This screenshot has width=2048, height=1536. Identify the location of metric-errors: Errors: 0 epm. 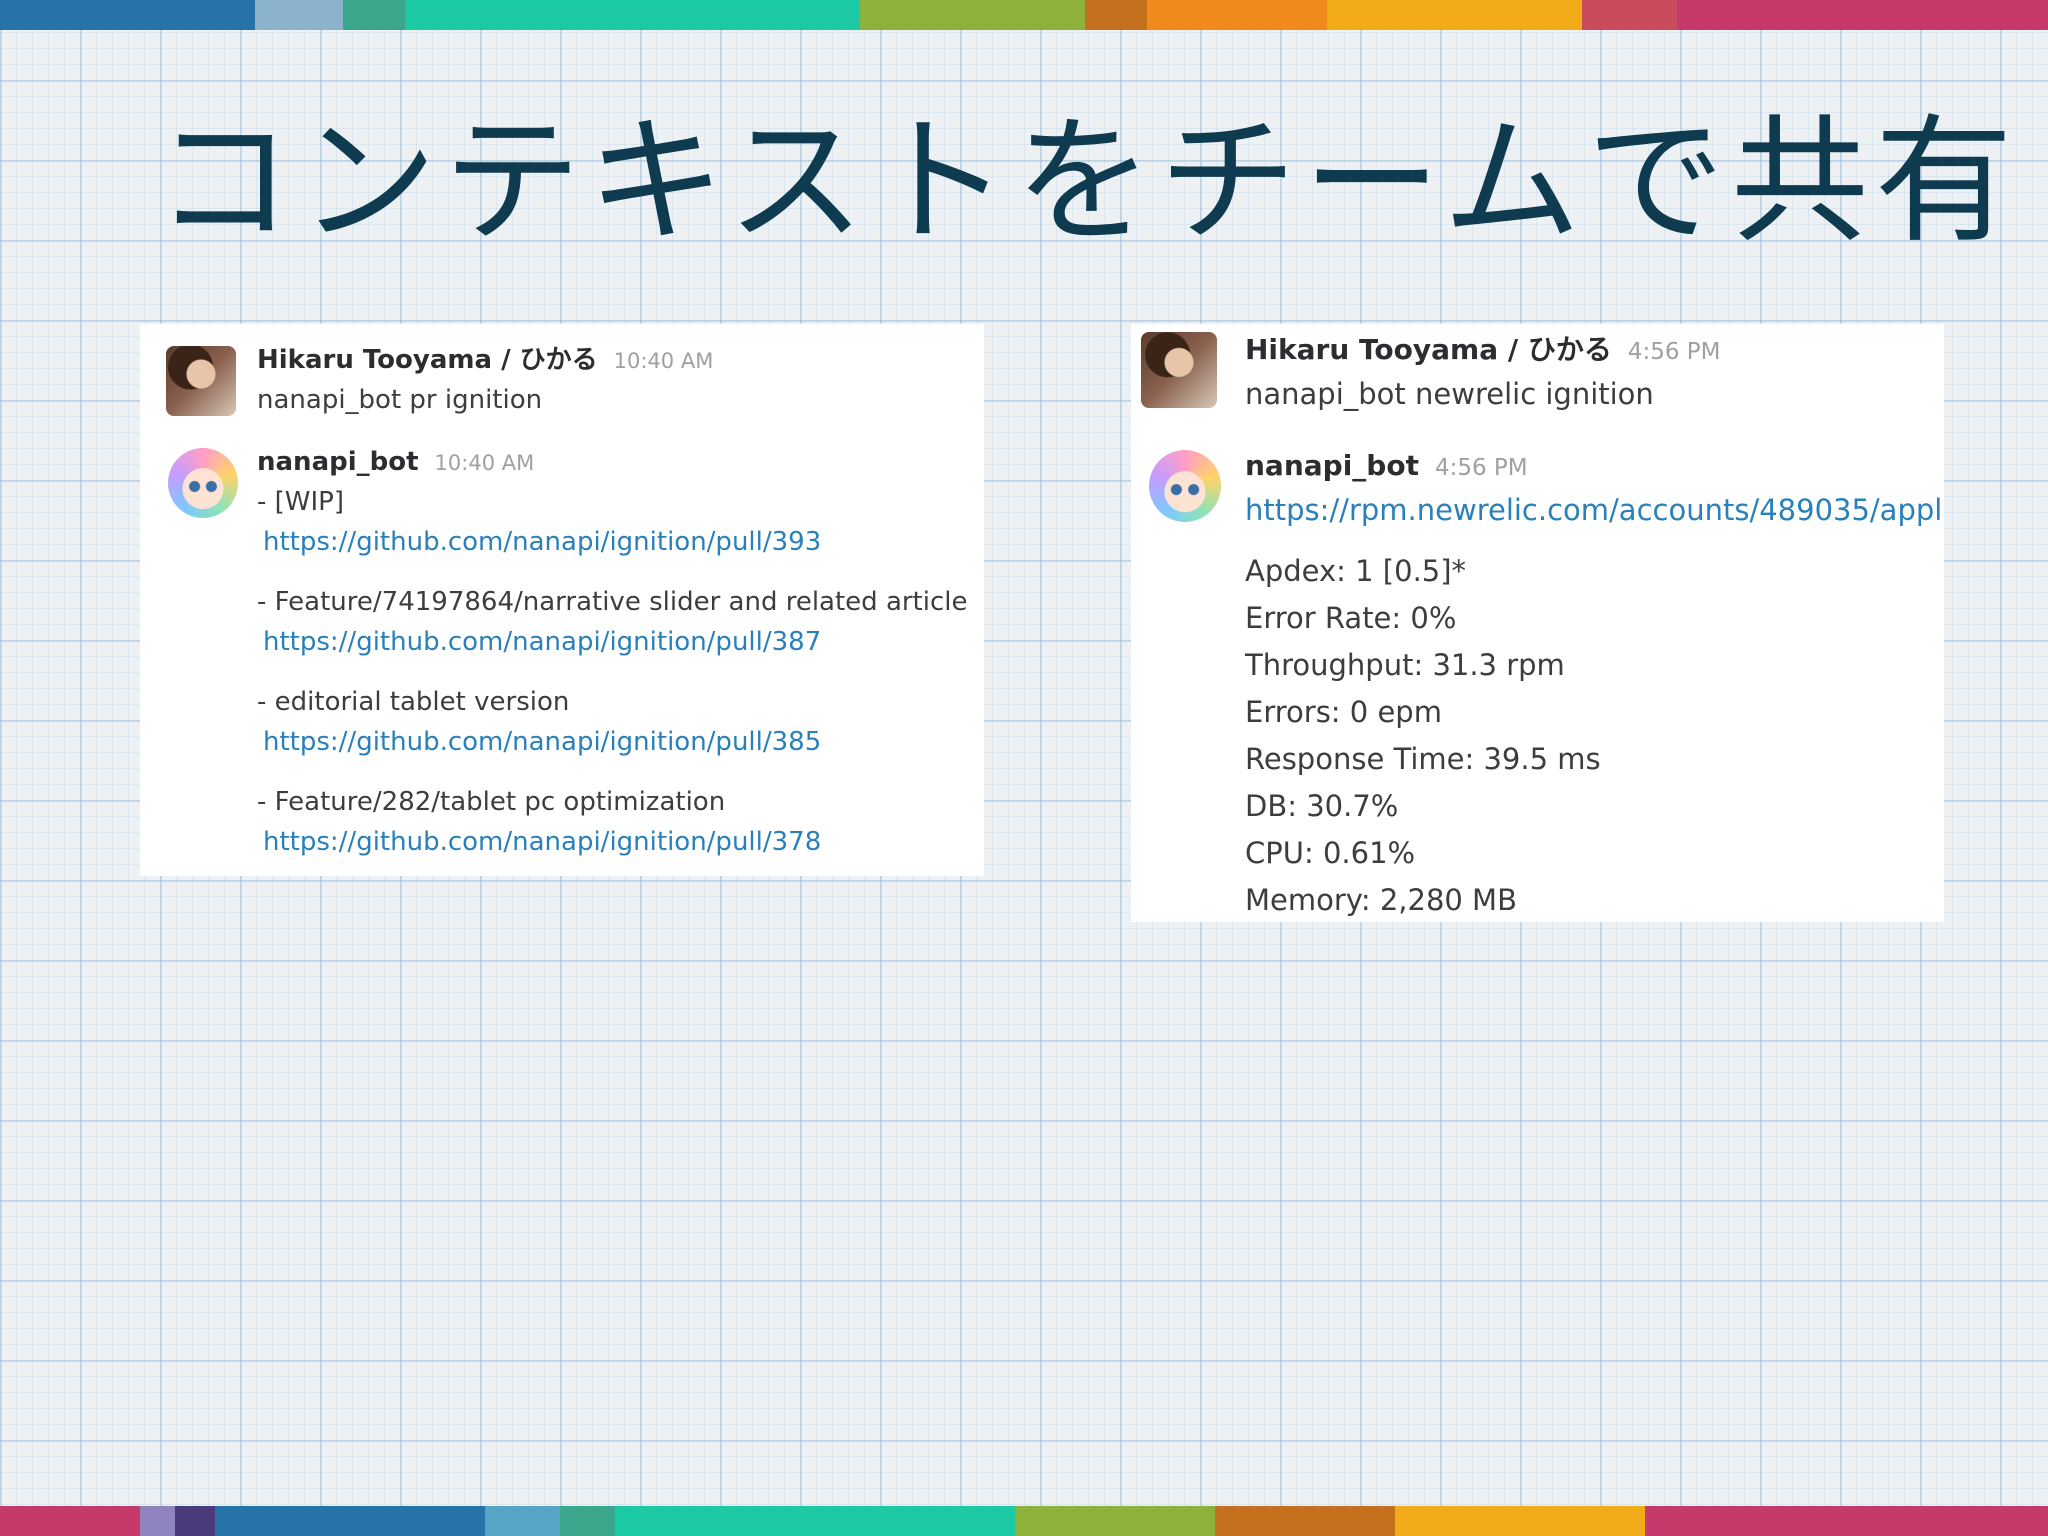
(1343, 712).